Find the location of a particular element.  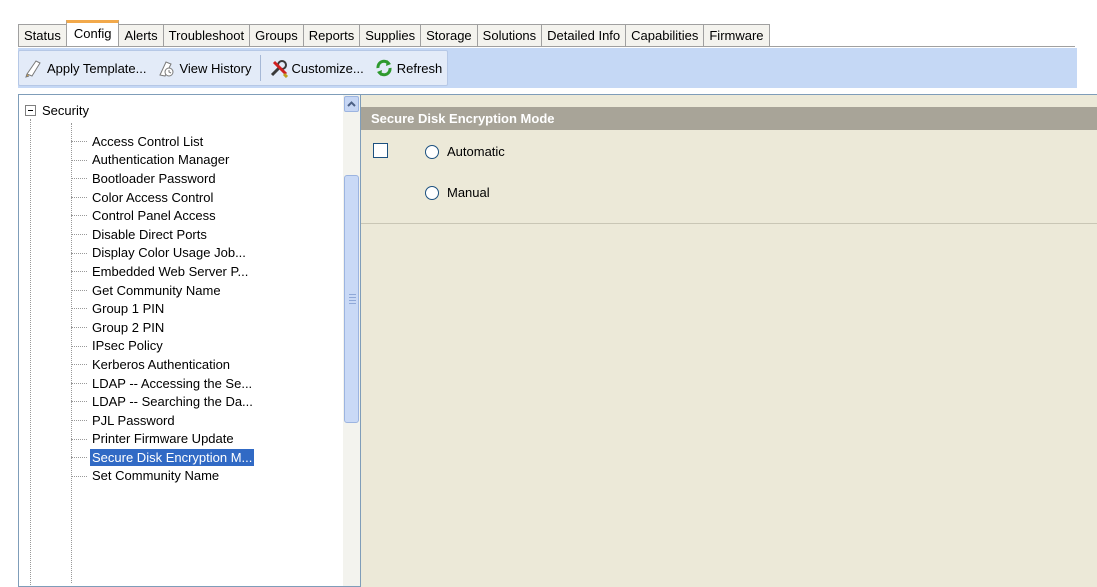

tree-item-label: PJL Password is located at coordinates (133, 420).